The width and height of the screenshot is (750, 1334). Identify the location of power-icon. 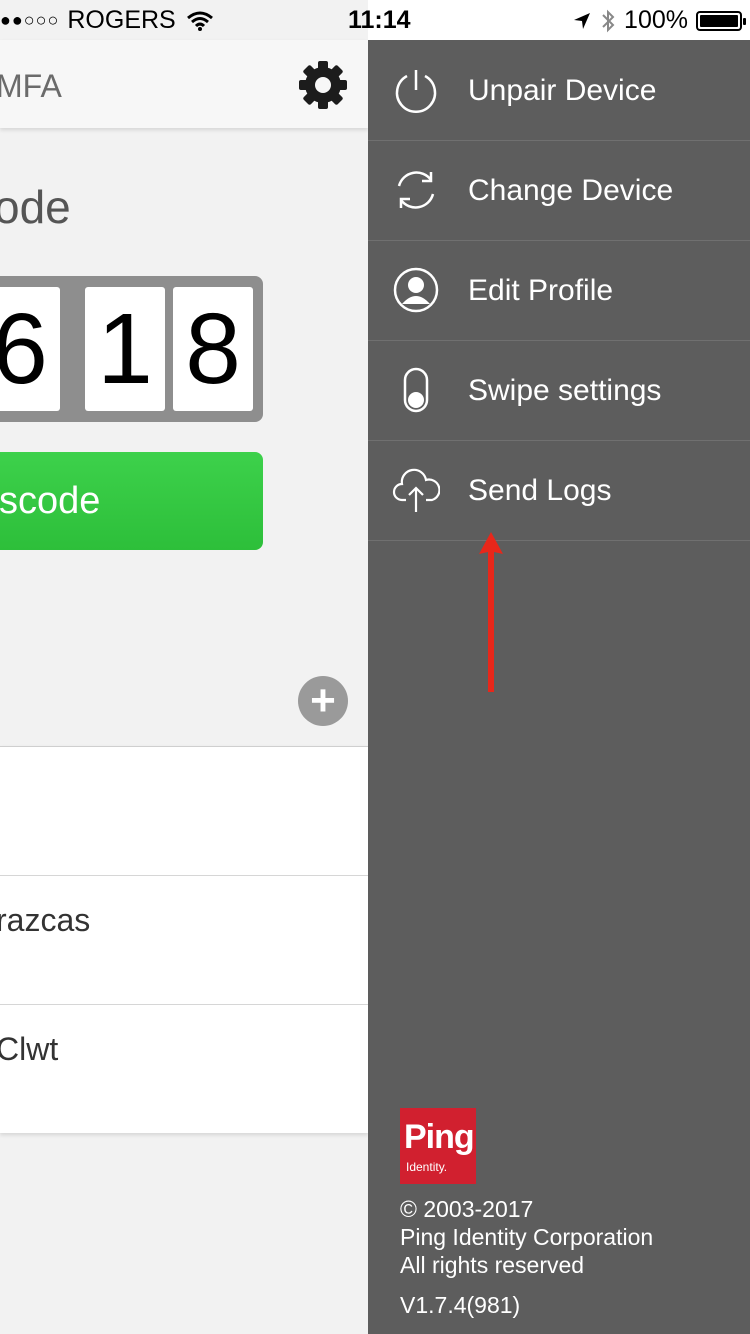
(416, 91).